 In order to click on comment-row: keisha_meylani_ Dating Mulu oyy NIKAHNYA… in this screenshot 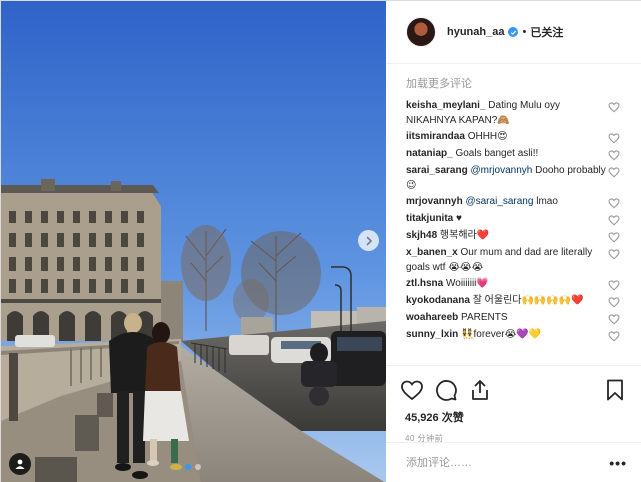, I will do `click(513, 113)`.